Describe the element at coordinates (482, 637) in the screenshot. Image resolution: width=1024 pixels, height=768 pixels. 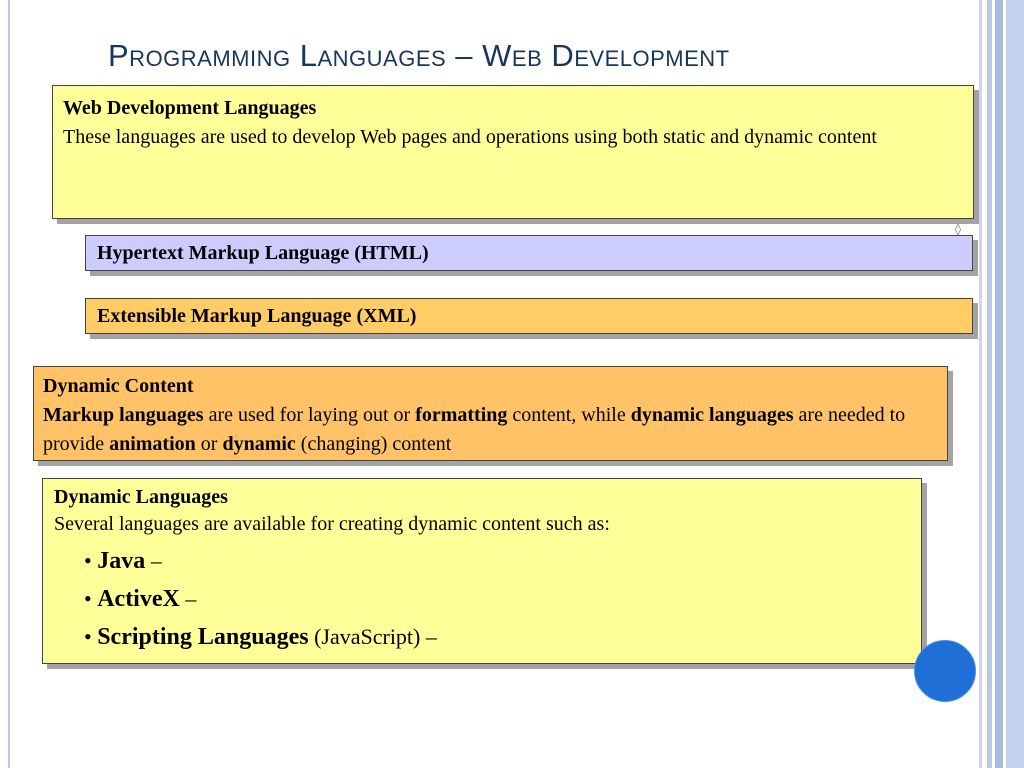
I see `list-item: • Scripting Languages (JavaScript) –` at that location.